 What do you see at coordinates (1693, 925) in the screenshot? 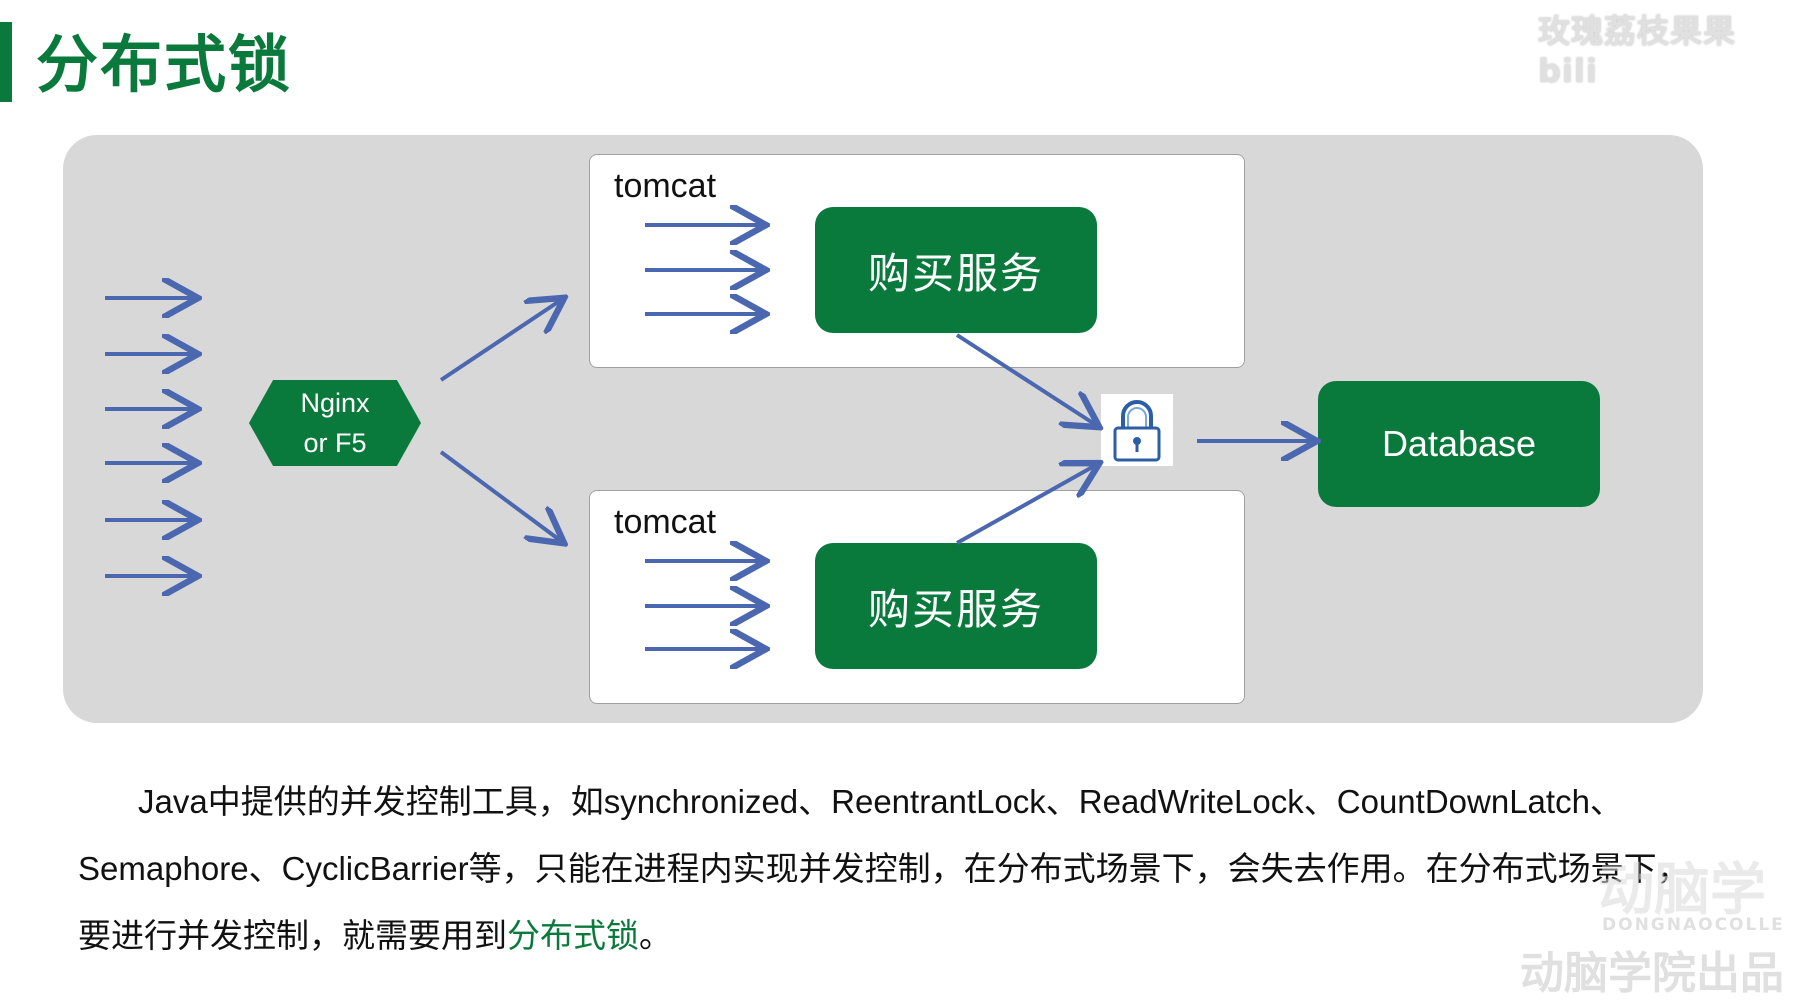
I see `watermark-bottom-line2: DONGNAOCOLLE` at bounding box center [1693, 925].